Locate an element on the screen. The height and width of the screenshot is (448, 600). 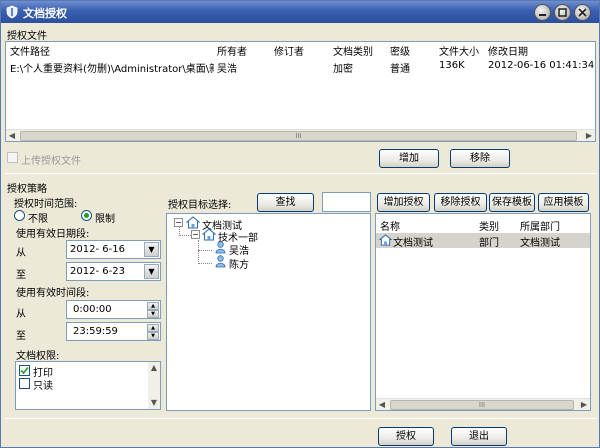
time-to-input: 23:59:59 ▲ ▼ is located at coordinates (113, 331).